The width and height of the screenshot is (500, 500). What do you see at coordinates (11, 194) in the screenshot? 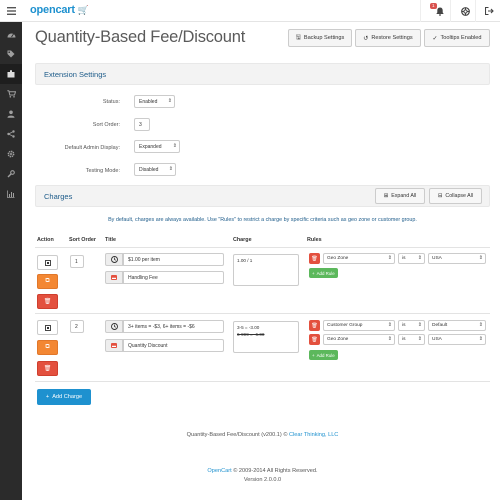
I see `bar-chart-icon` at bounding box center [11, 194].